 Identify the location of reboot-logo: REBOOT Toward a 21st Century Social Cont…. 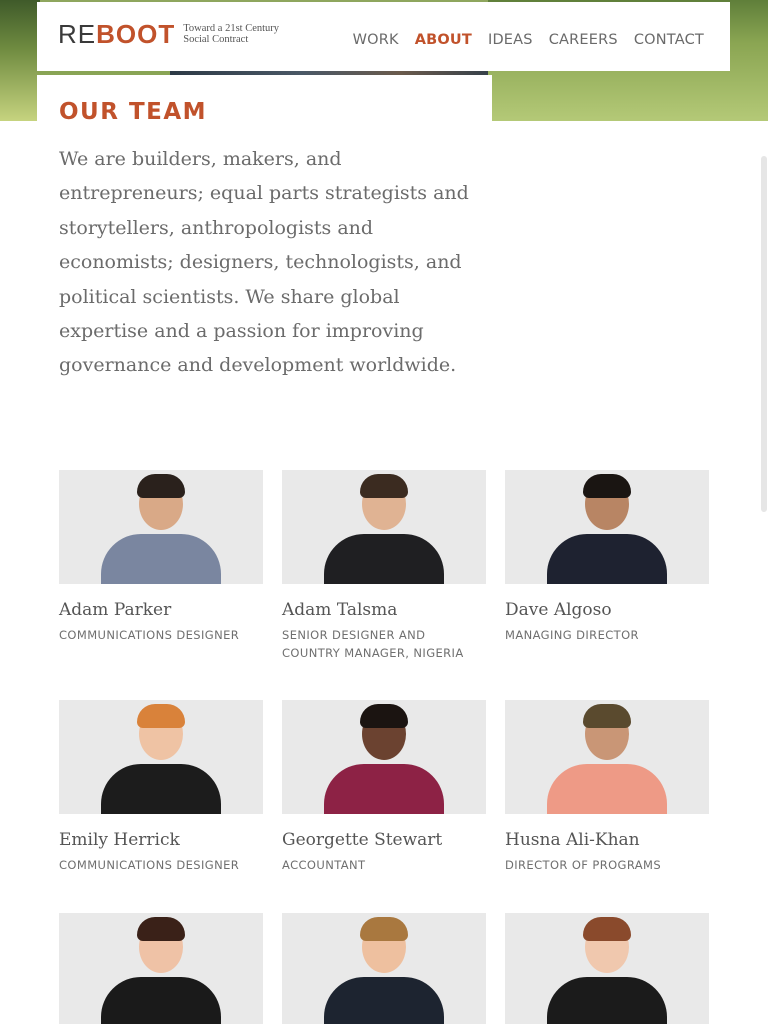
(175, 34).